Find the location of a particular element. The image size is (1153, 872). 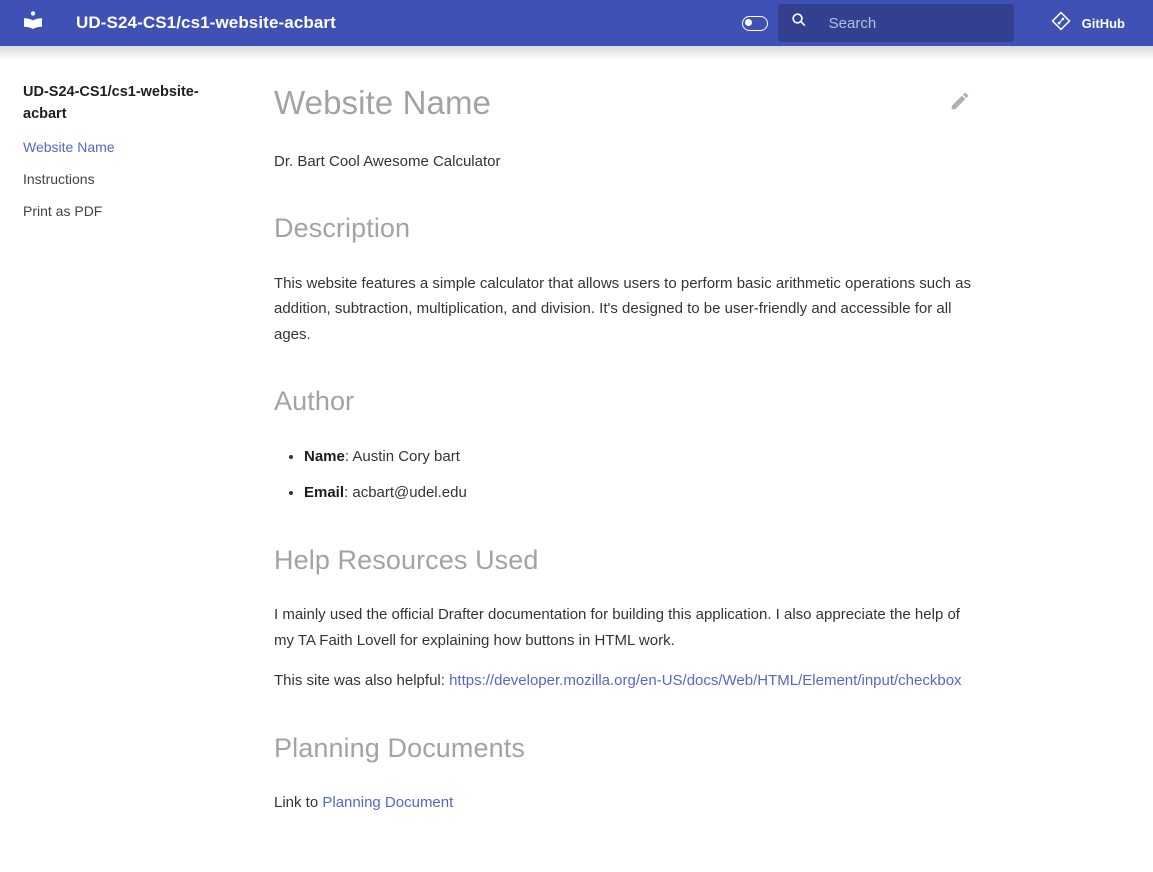

pencil-edit-icon is located at coordinates (960, 103).